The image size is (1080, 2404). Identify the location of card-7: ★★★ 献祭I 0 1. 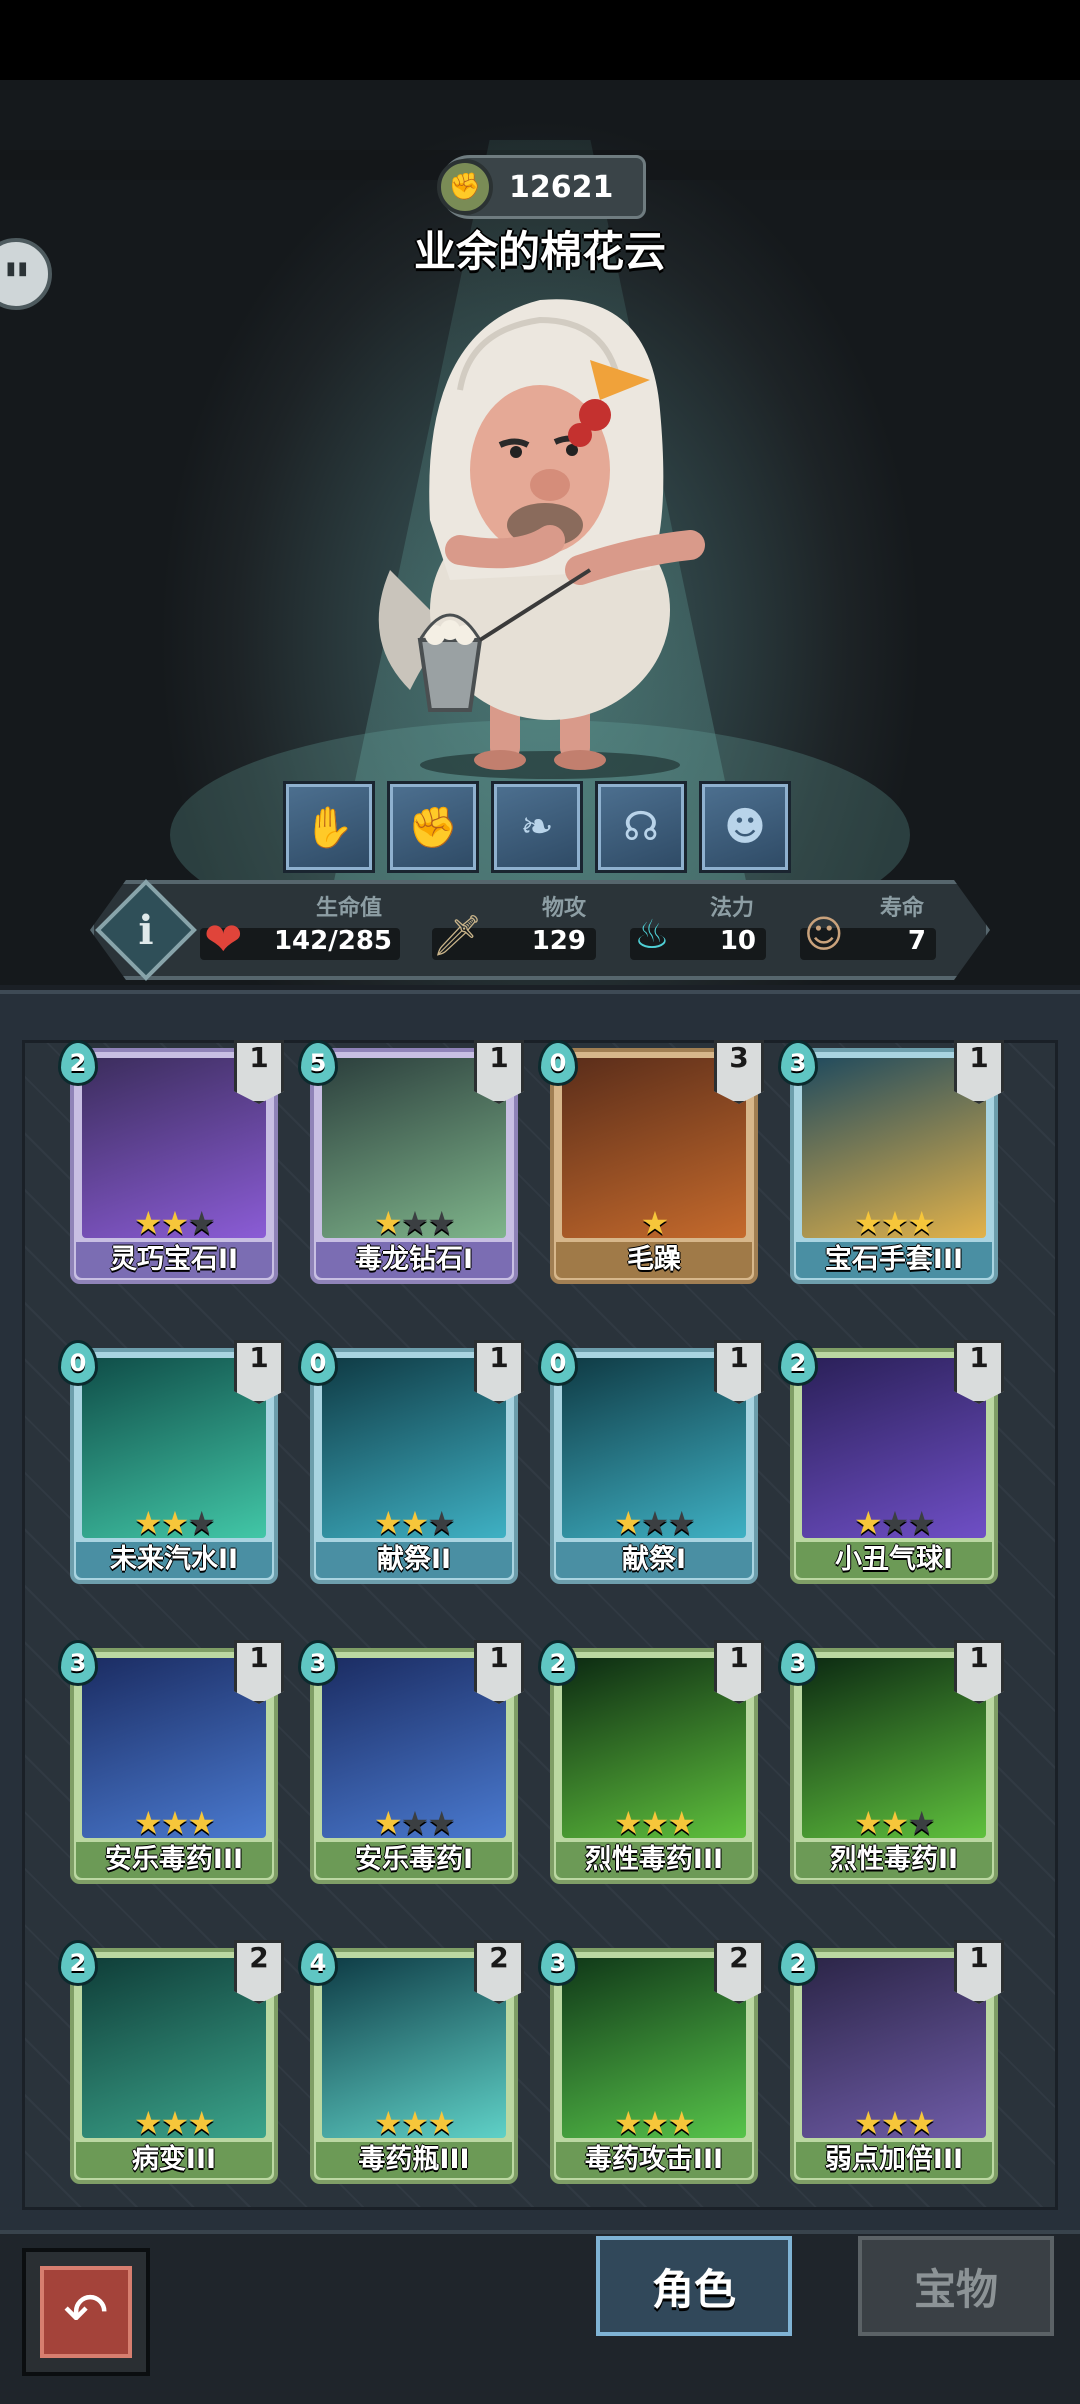
(651, 1462).